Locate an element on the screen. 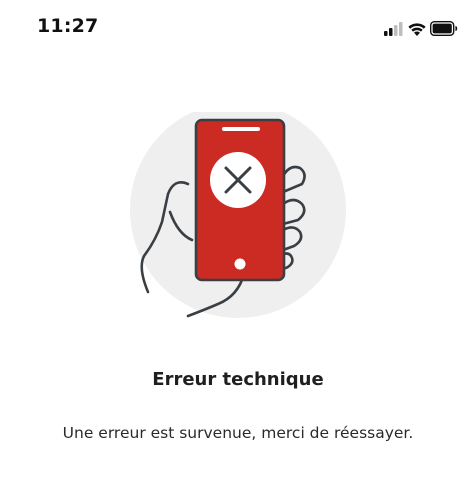 The width and height of the screenshot is (476, 499). status-time: 11:27 is located at coordinates (68, 26).